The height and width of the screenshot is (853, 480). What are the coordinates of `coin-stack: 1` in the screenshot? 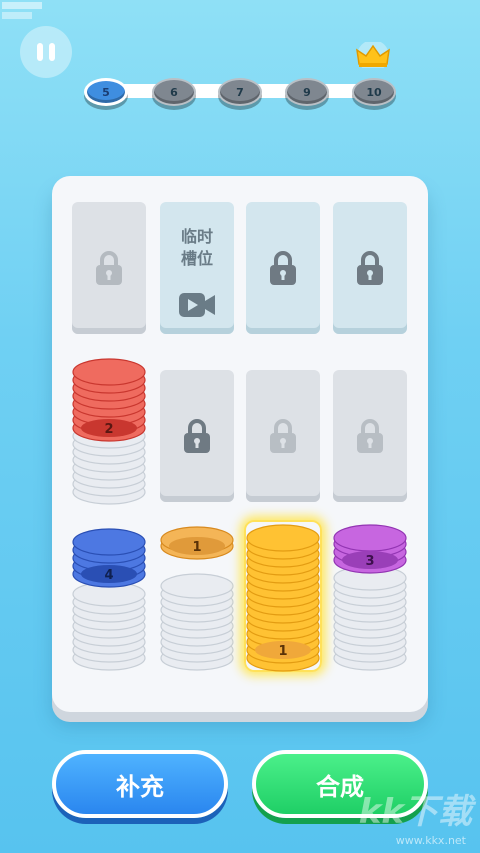 It's located at (197, 597).